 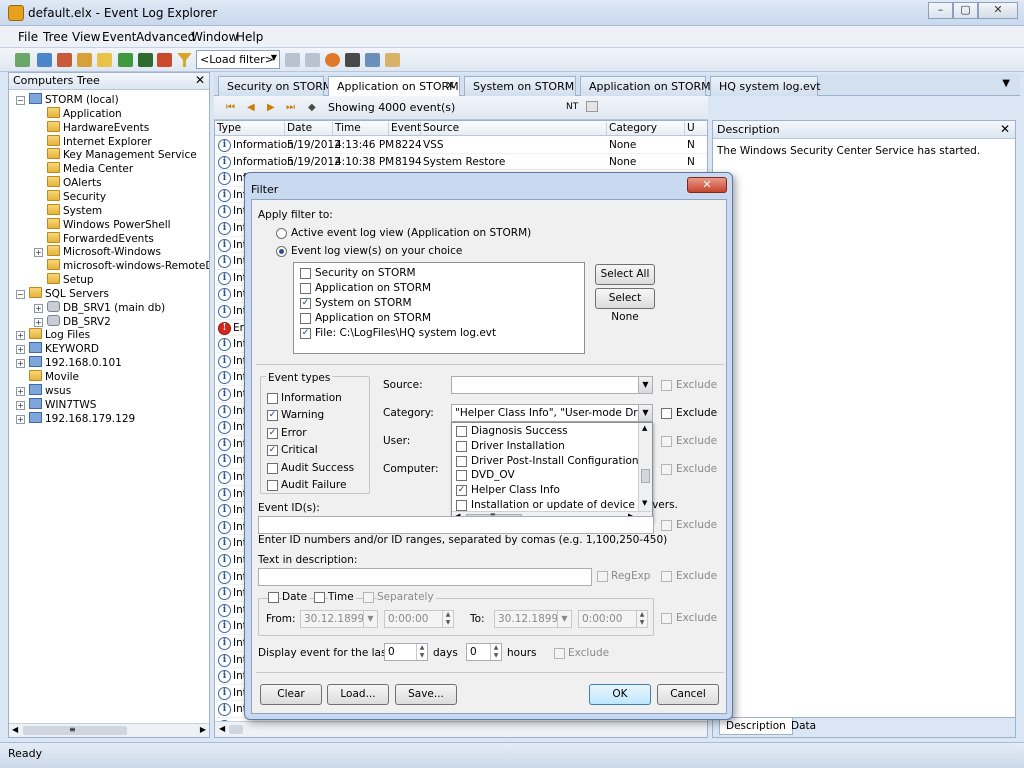 What do you see at coordinates (319, 597) in the screenshot?
I see `time-checkbox` at bounding box center [319, 597].